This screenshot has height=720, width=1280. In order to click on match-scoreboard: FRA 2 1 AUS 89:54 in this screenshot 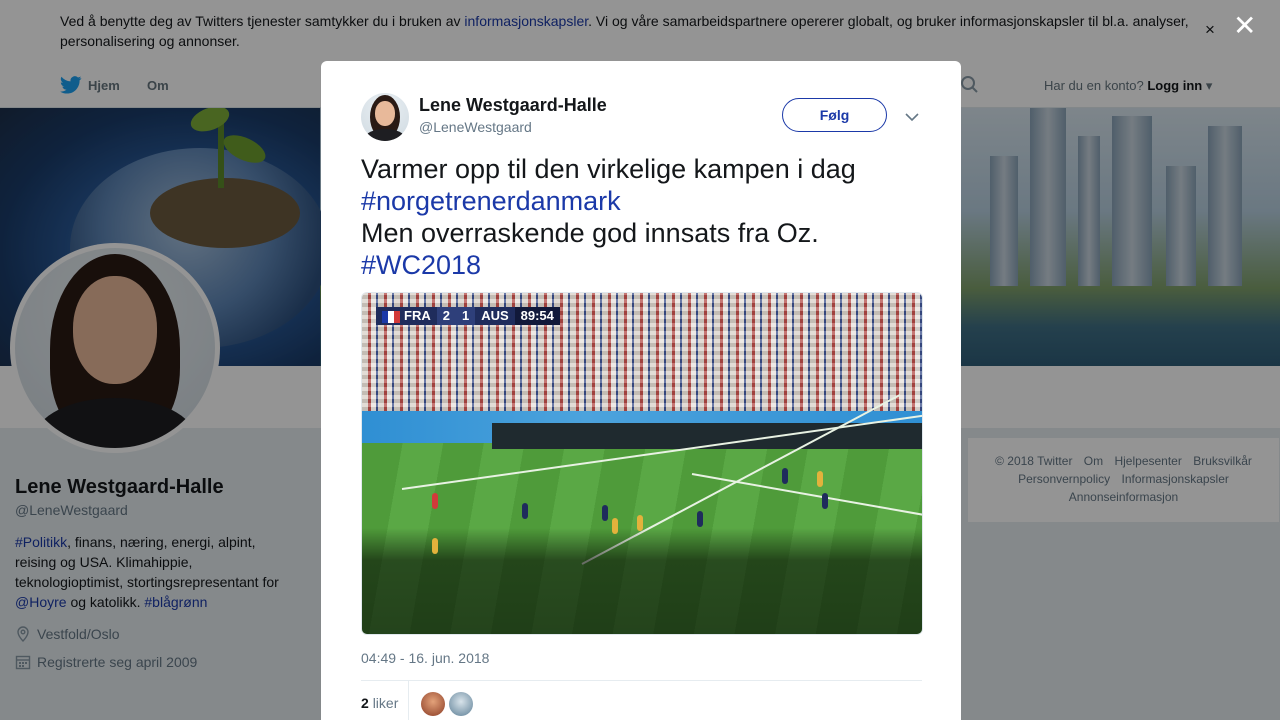, I will do `click(468, 316)`.